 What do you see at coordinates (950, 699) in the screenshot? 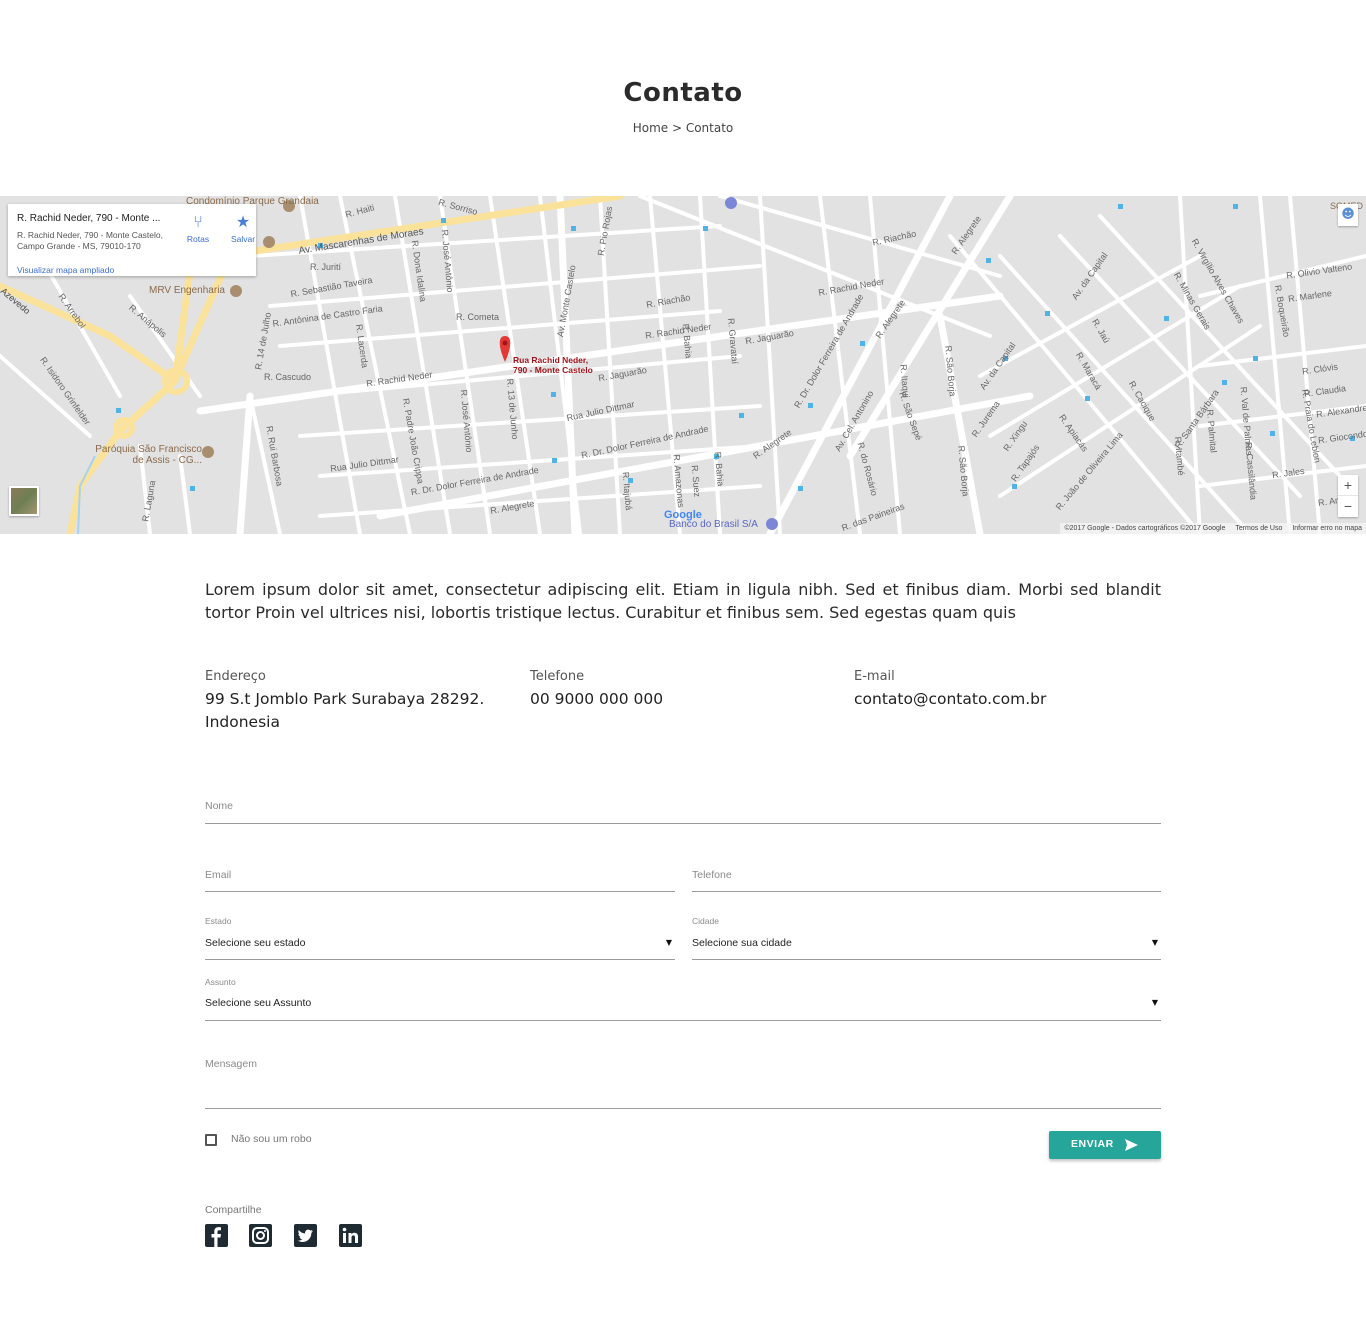
I see `contact-email-value: contato@contato.com.br` at bounding box center [950, 699].